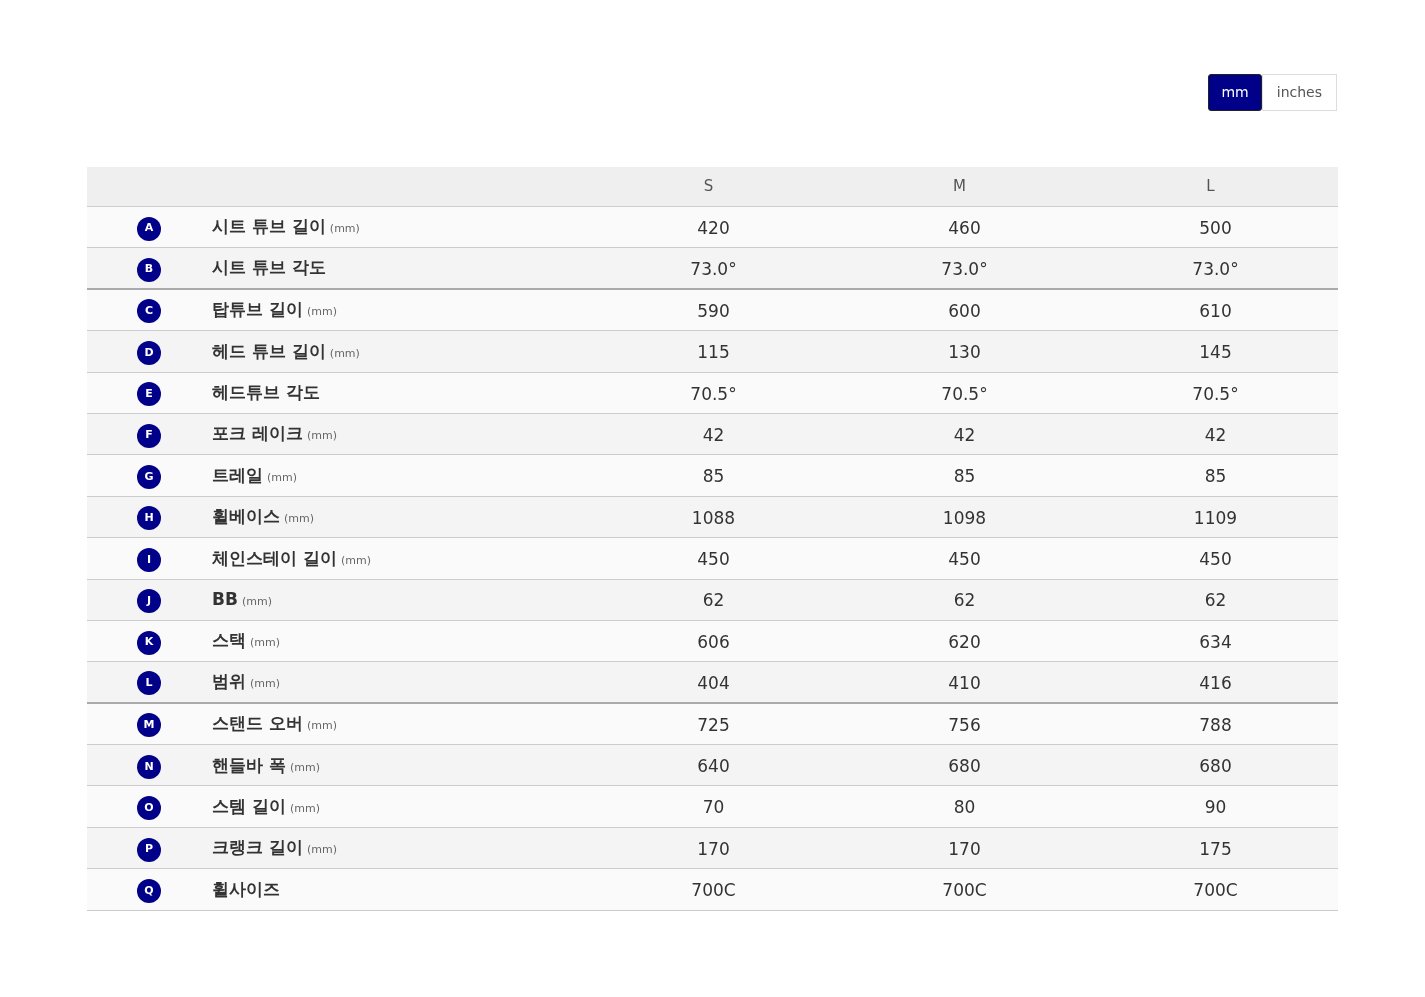 The width and height of the screenshot is (1425, 997). I want to click on unit-toggle-button: inches, so click(1299, 92).